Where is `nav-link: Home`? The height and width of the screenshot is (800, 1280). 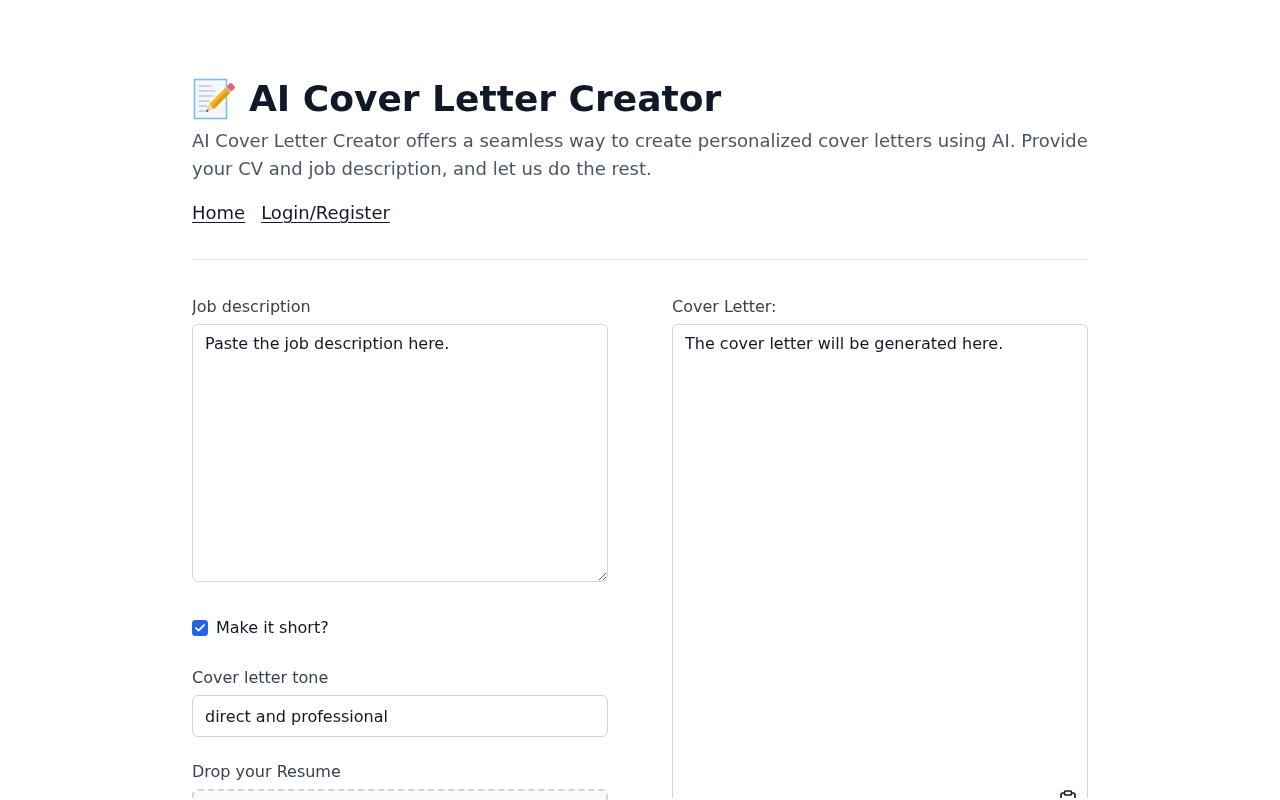
nav-link: Home is located at coordinates (219, 213).